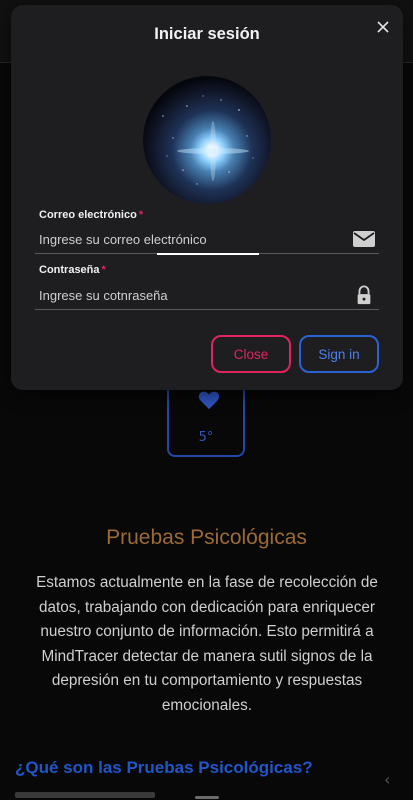  Describe the element at coordinates (339, 354) in the screenshot. I see `sign-in-button: Sign in` at that location.